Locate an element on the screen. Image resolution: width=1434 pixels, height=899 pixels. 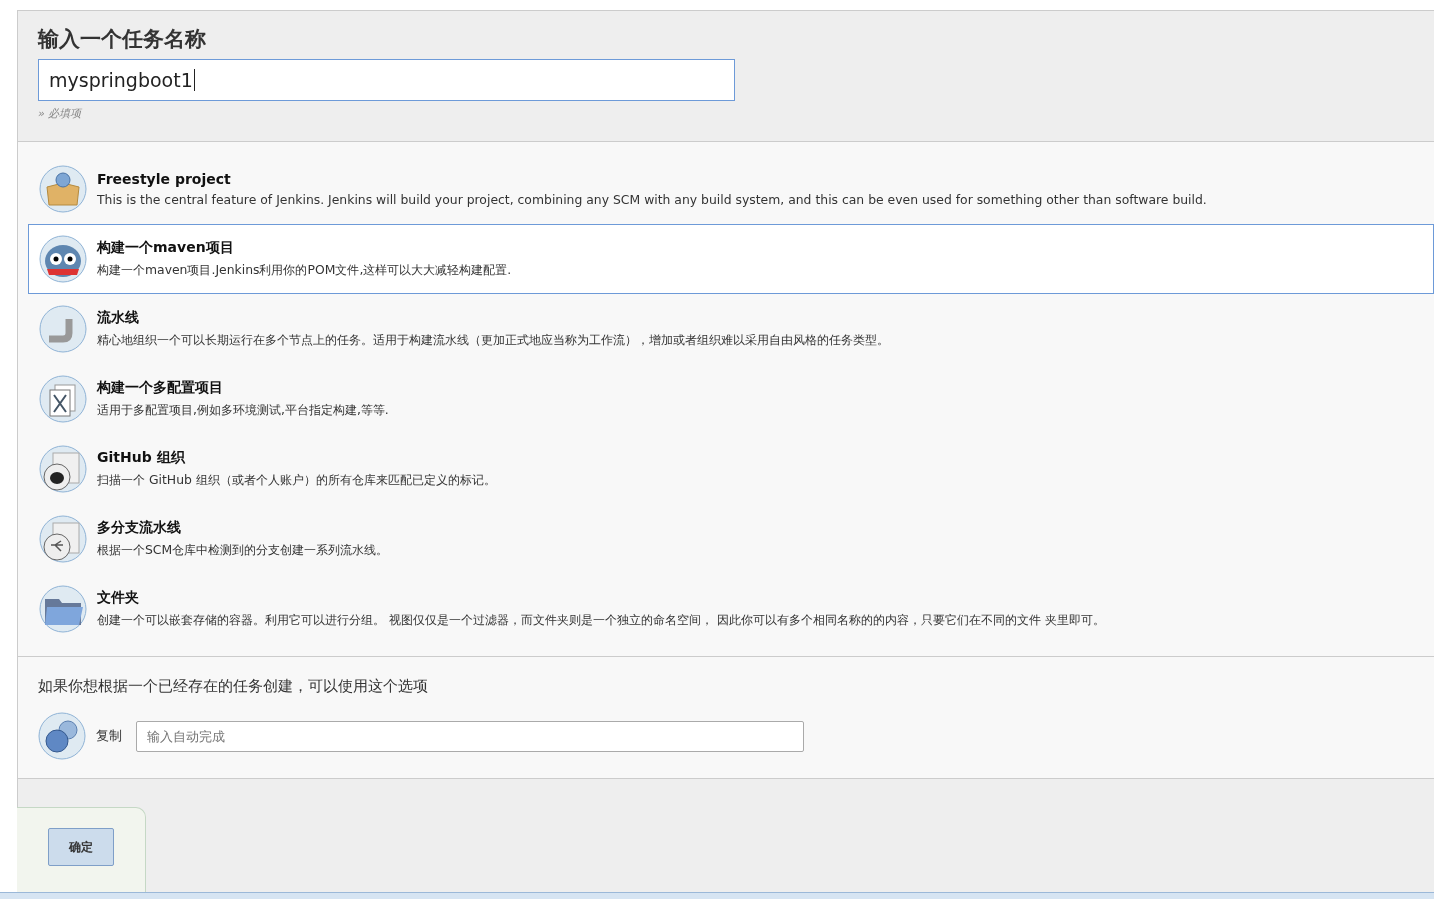
item-type-title: 流水线 is located at coordinates (118, 318).